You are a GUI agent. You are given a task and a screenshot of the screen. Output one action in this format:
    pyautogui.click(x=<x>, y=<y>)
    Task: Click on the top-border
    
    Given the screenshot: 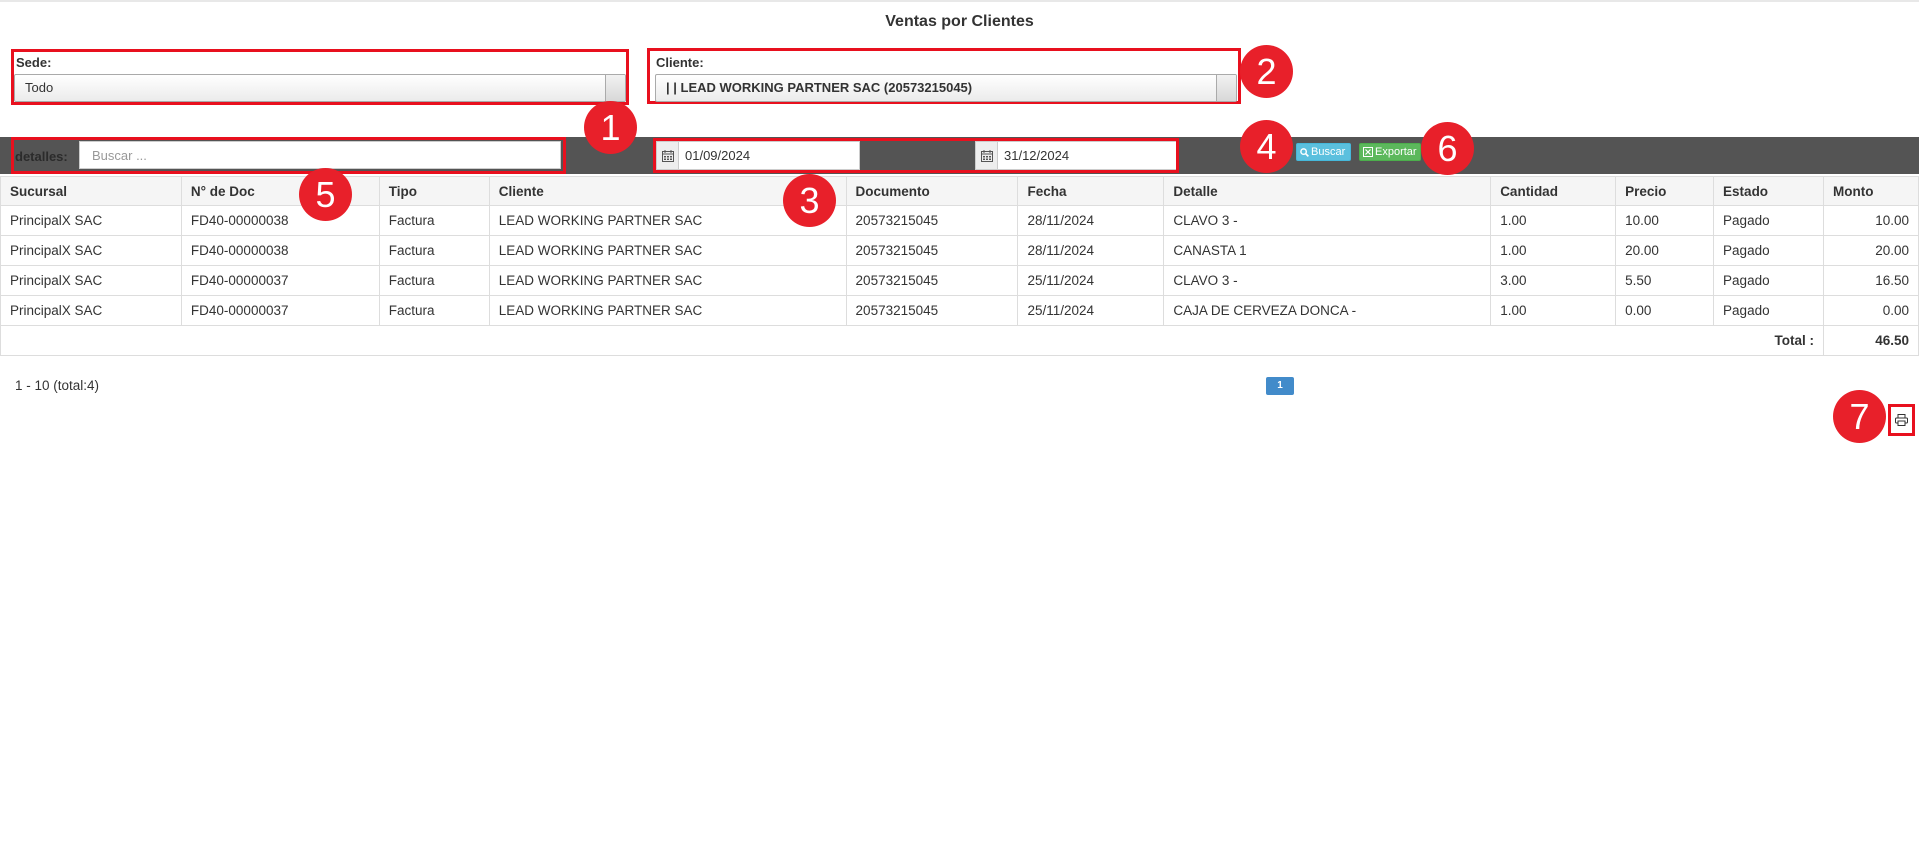 What is the action you would take?
    pyautogui.click(x=959, y=1)
    